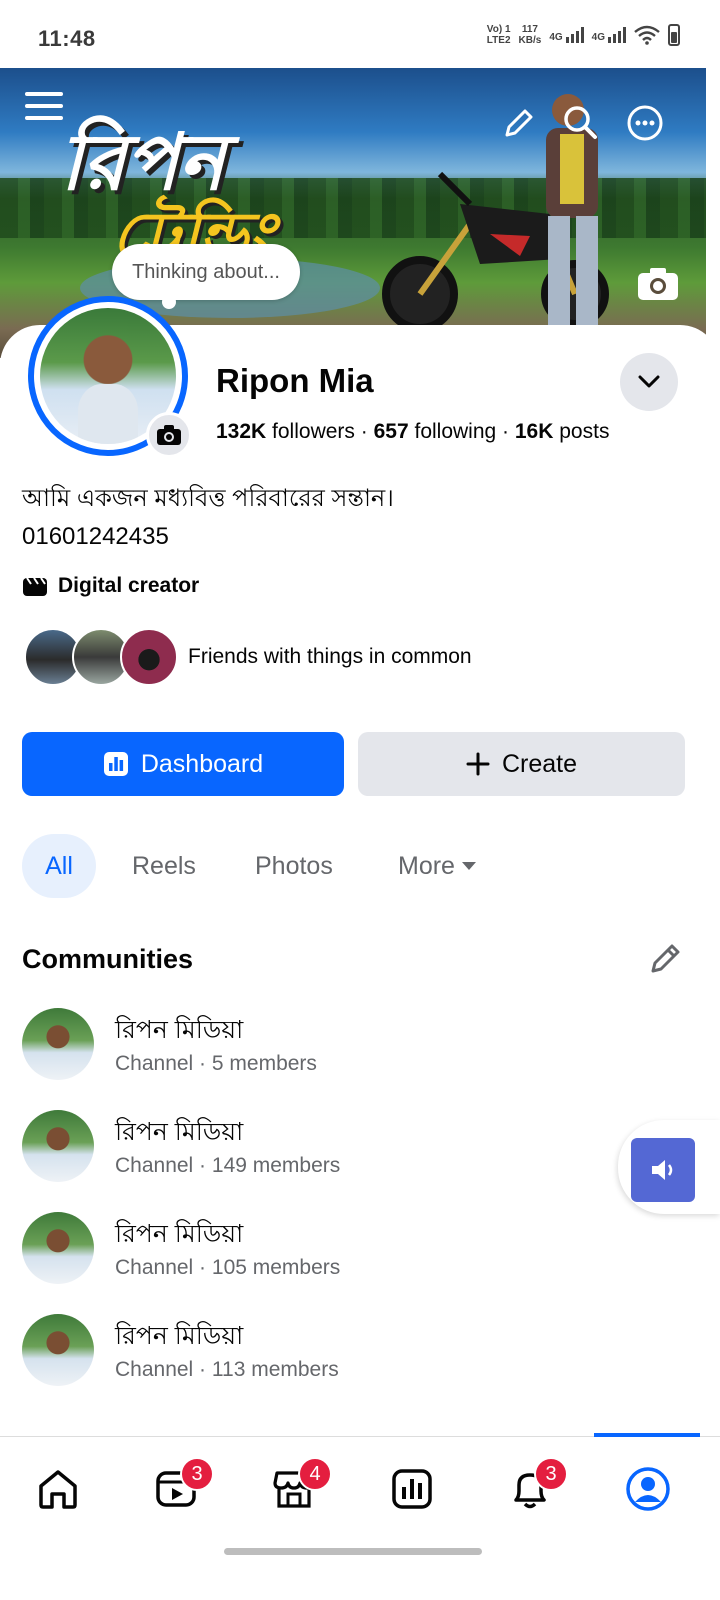 The height and width of the screenshot is (1600, 720). What do you see at coordinates (330, 656) in the screenshot?
I see `friends-text: Friends with things in common` at bounding box center [330, 656].